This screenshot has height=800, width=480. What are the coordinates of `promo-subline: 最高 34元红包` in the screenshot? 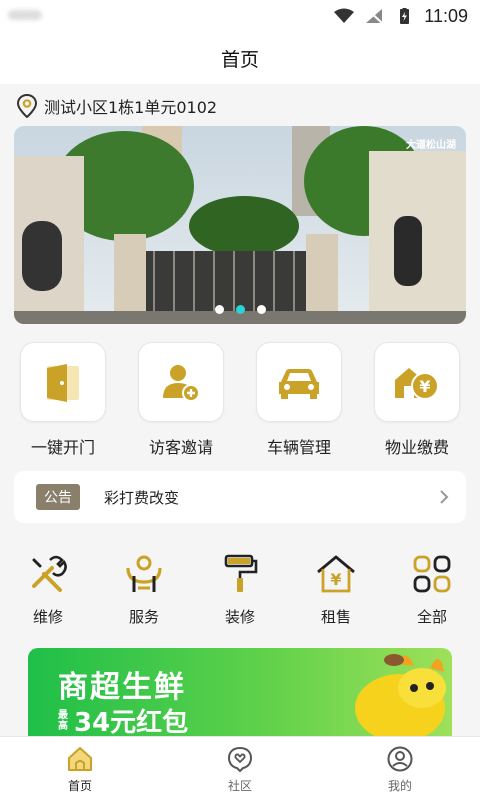 It's located at (123, 720).